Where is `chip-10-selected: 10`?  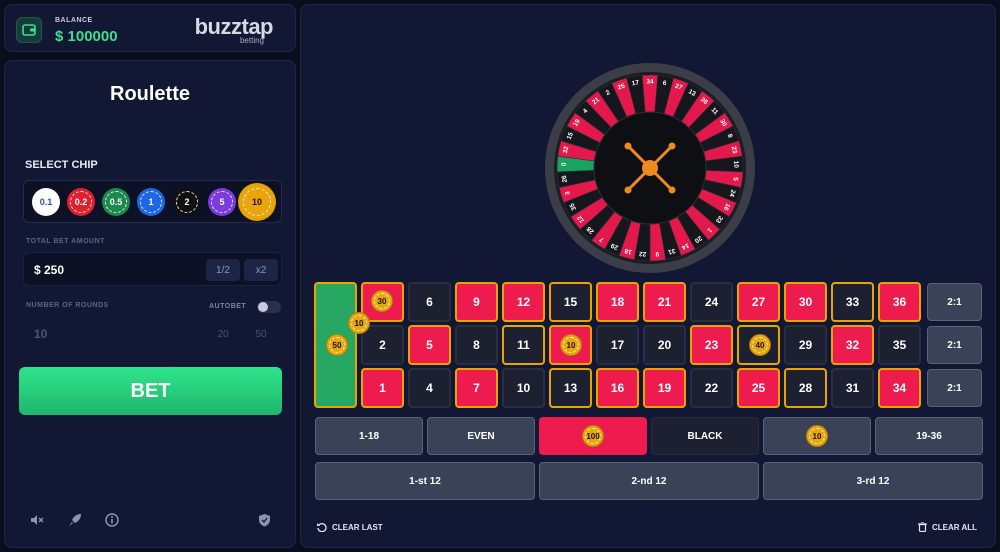 chip-10-selected: 10 is located at coordinates (257, 202).